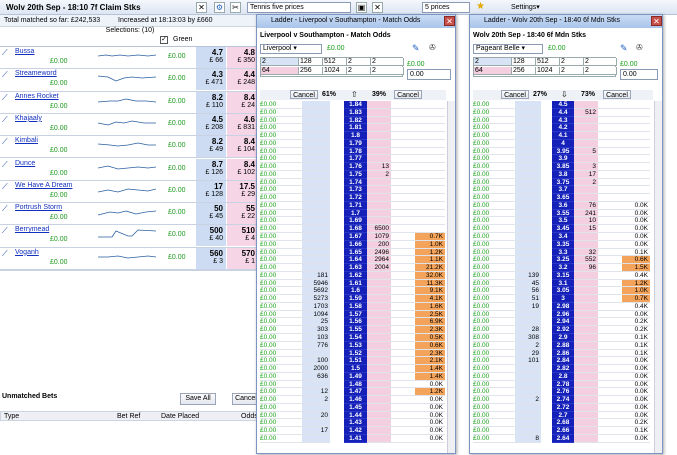  What do you see at coordinates (379, 167) in the screenshot?
I see `lay-cell: 13` at bounding box center [379, 167].